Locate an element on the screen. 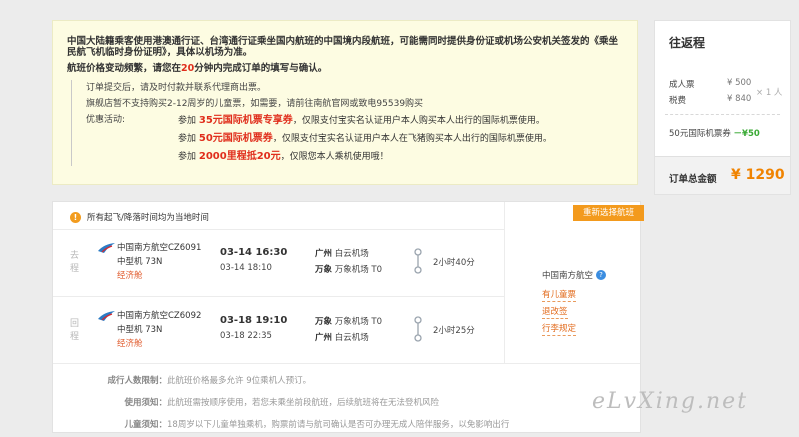  order-total: 订单总金额 ¥ 1290 is located at coordinates (722, 175).